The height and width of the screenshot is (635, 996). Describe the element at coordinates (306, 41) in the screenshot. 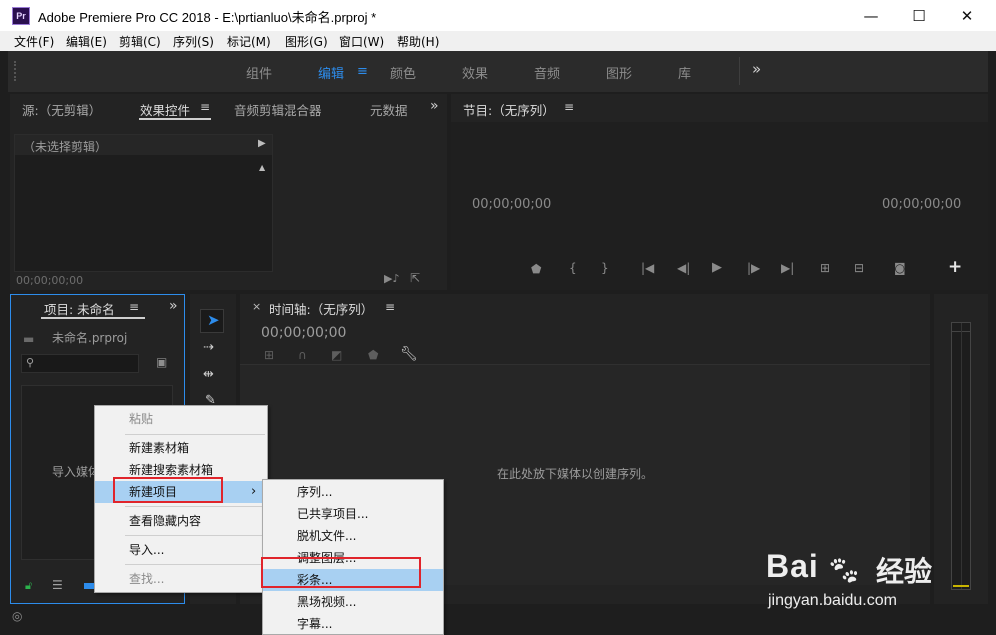

I see `menu-graphics: 图形(G)` at that location.